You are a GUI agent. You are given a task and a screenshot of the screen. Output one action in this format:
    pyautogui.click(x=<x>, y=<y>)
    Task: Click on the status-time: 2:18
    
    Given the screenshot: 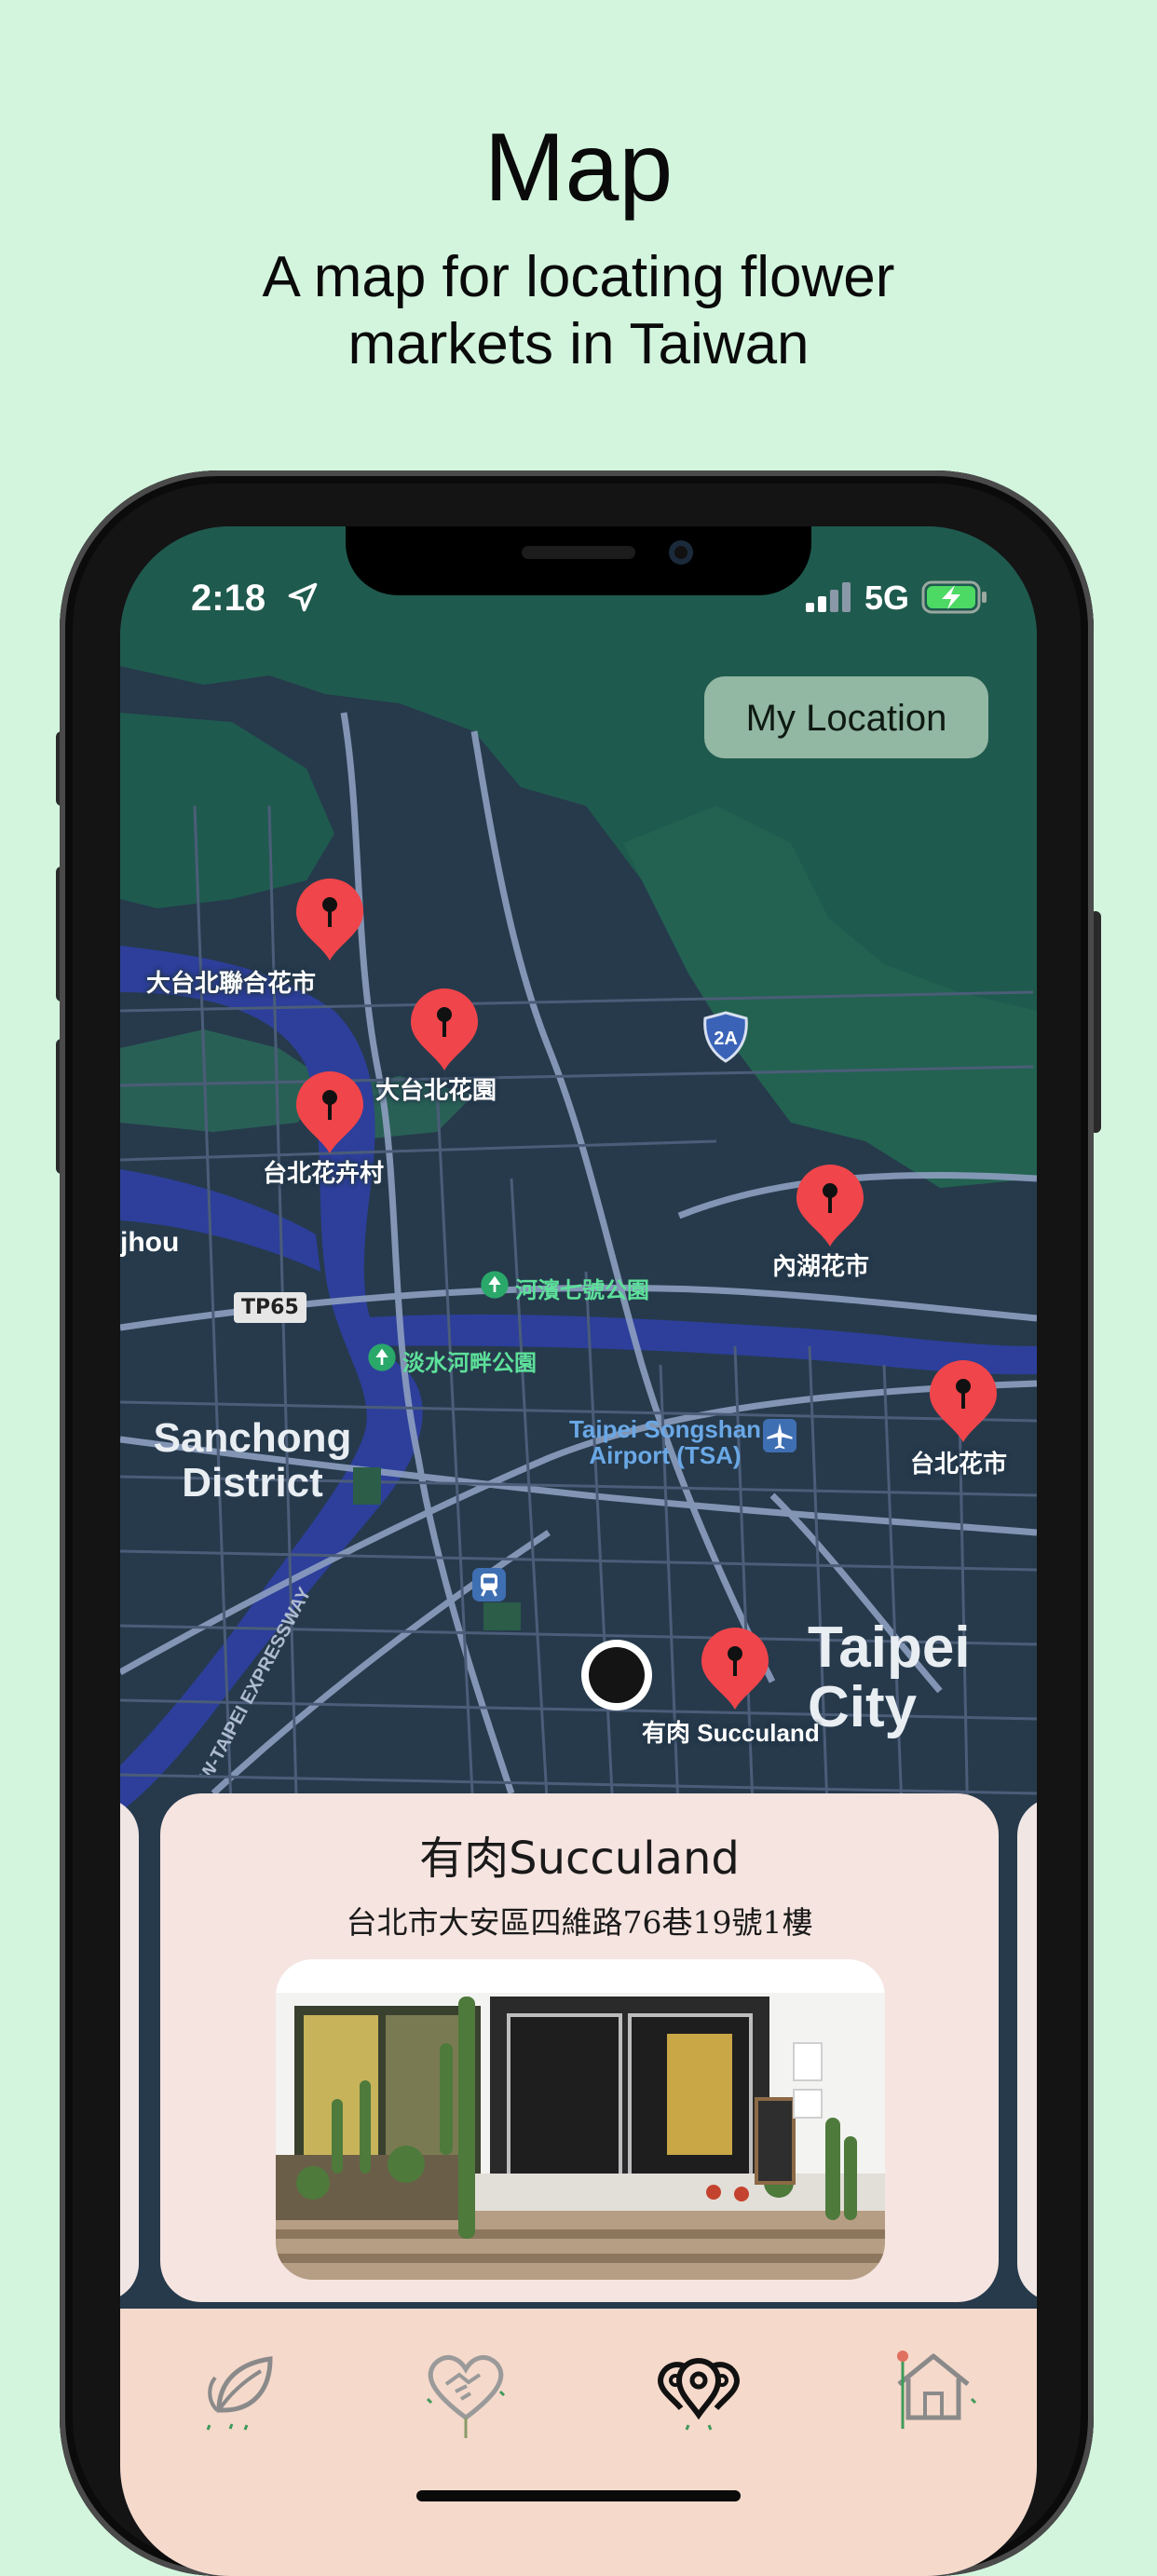 What is the action you would take?
    pyautogui.click(x=228, y=598)
    